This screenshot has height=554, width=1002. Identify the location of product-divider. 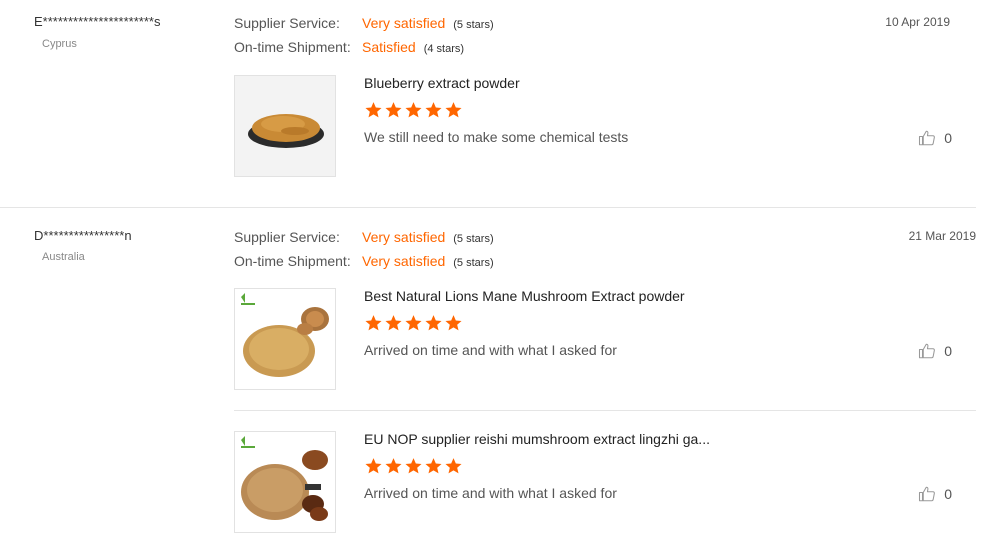
(605, 410).